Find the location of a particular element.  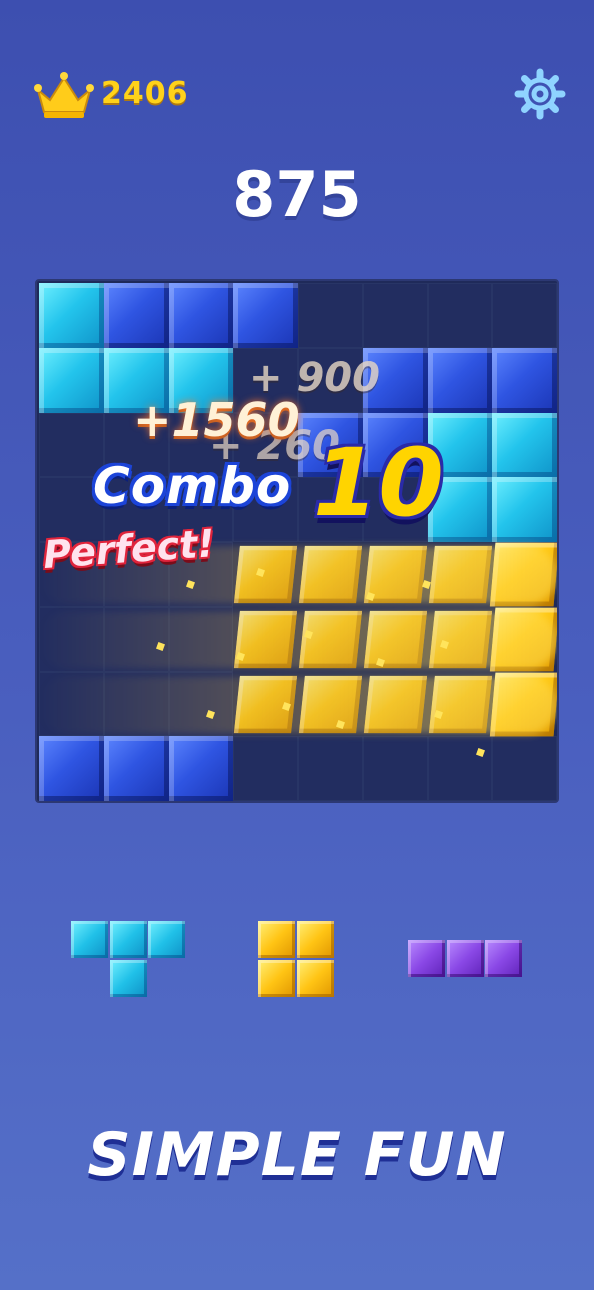

square-piece is located at coordinates (297, 960).